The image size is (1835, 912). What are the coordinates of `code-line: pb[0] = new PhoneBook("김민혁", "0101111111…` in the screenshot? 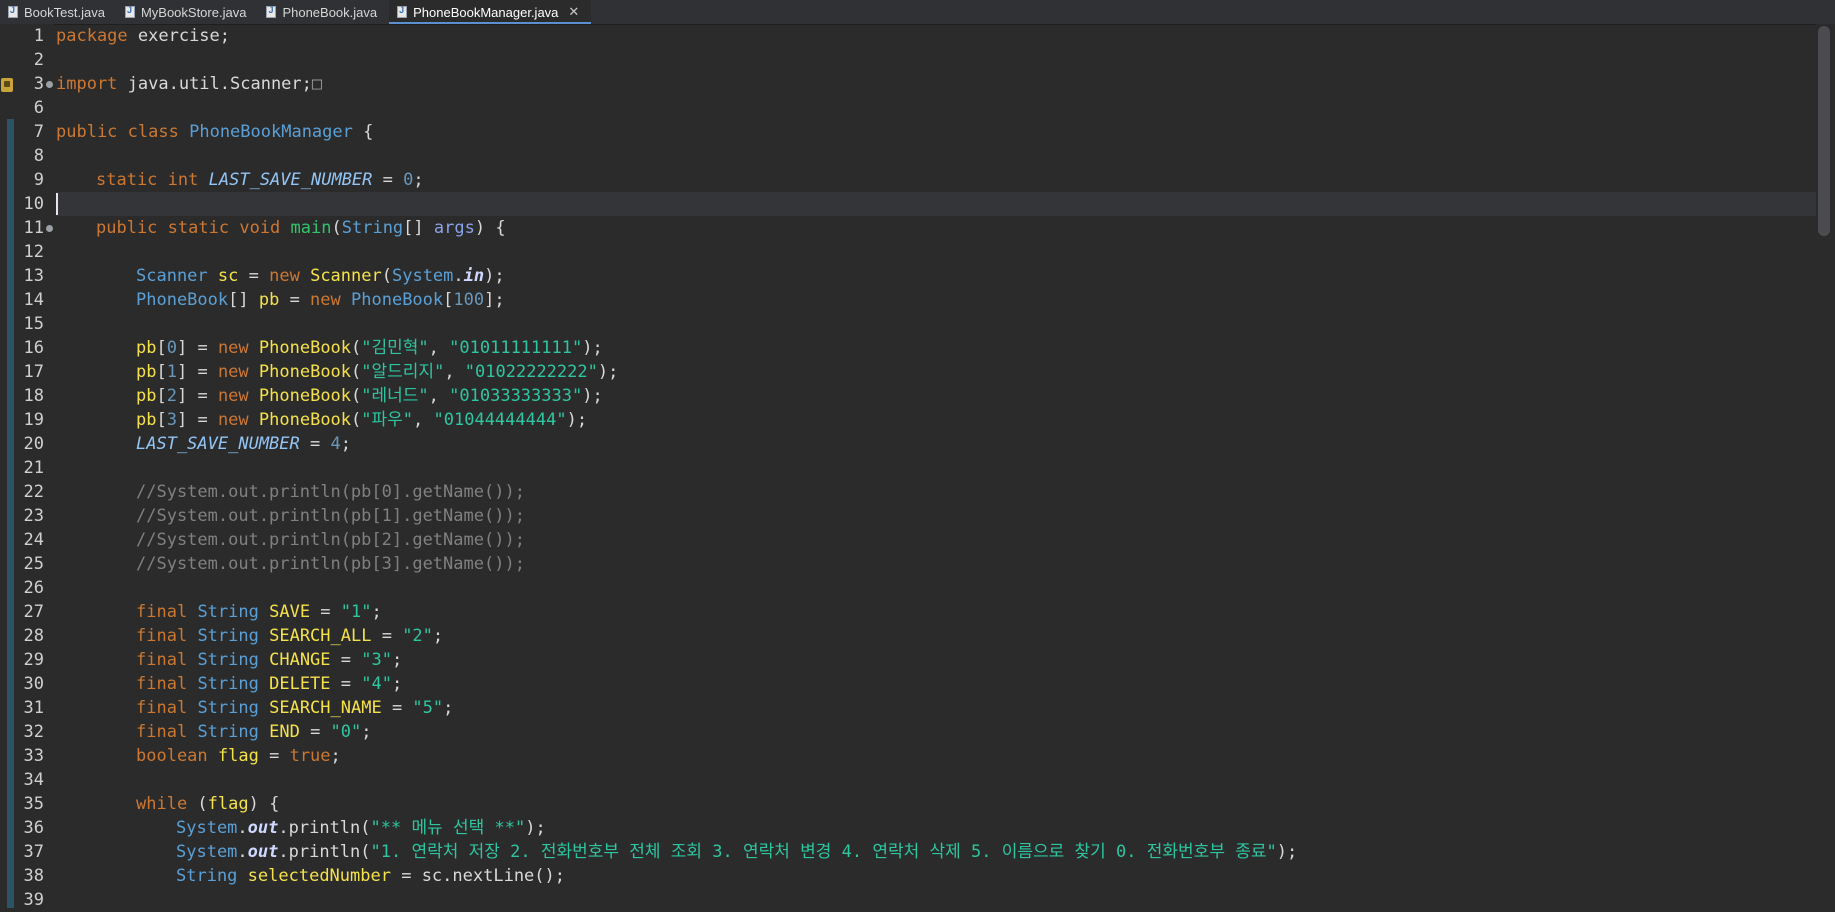 It's located at (369, 348).